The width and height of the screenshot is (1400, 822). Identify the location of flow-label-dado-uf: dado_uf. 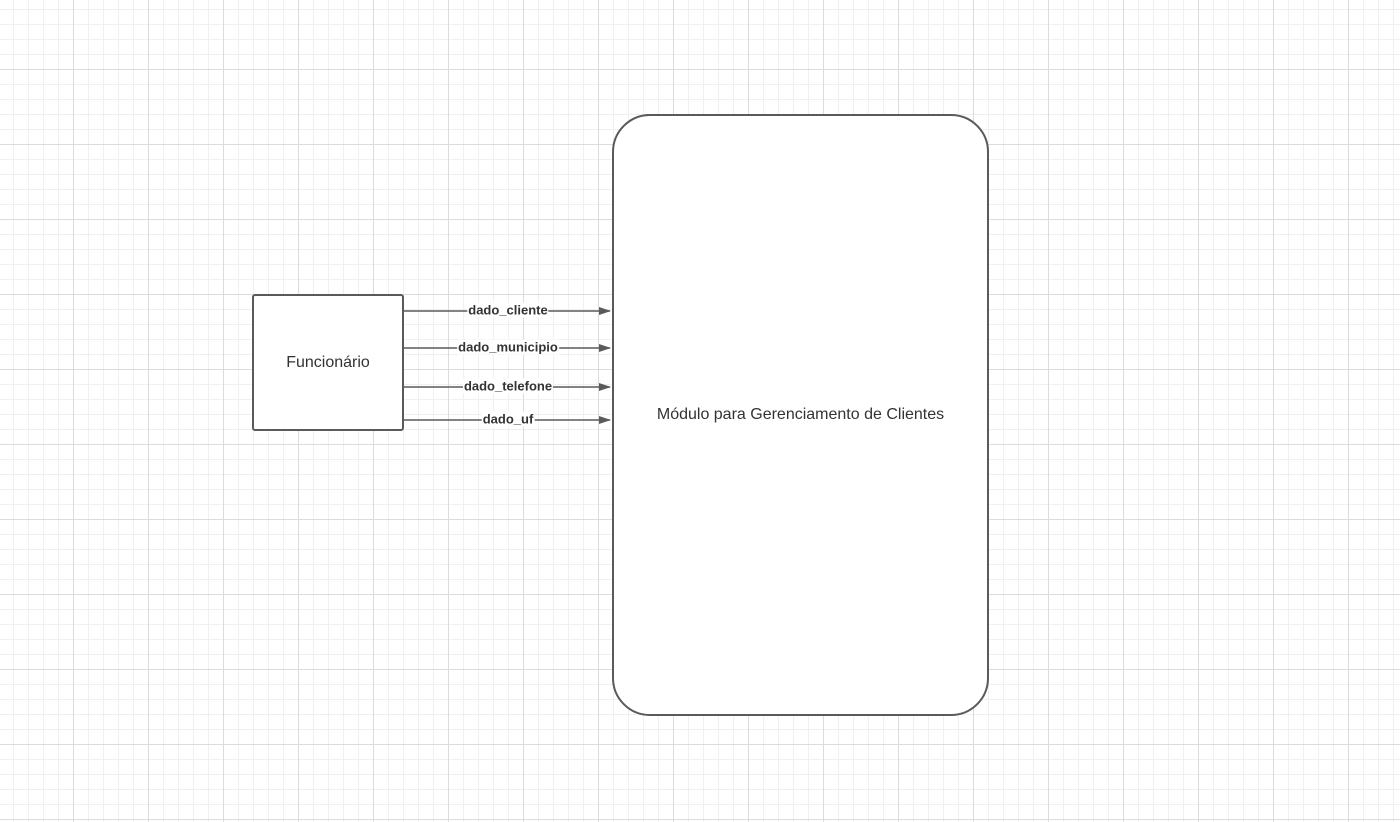
(508, 419).